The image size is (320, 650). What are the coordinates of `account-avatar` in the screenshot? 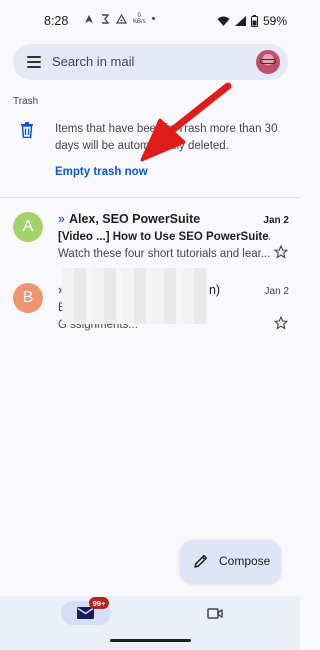 It's located at (268, 62).